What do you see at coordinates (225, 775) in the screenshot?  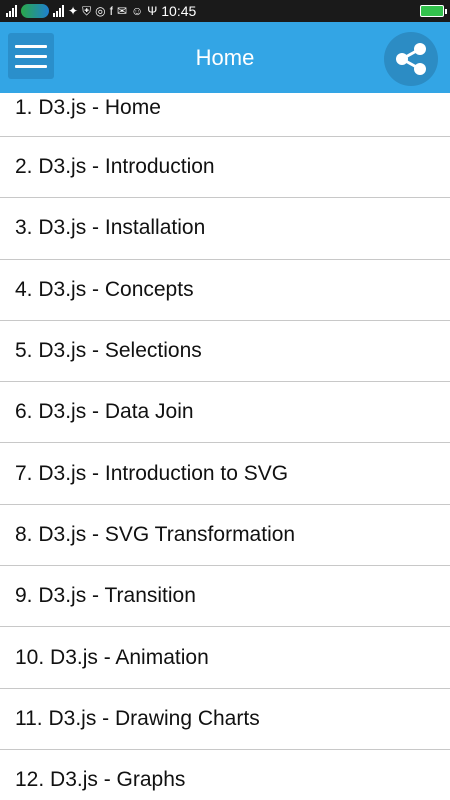 I see `list-item: 12. D3.js - Graphs` at bounding box center [225, 775].